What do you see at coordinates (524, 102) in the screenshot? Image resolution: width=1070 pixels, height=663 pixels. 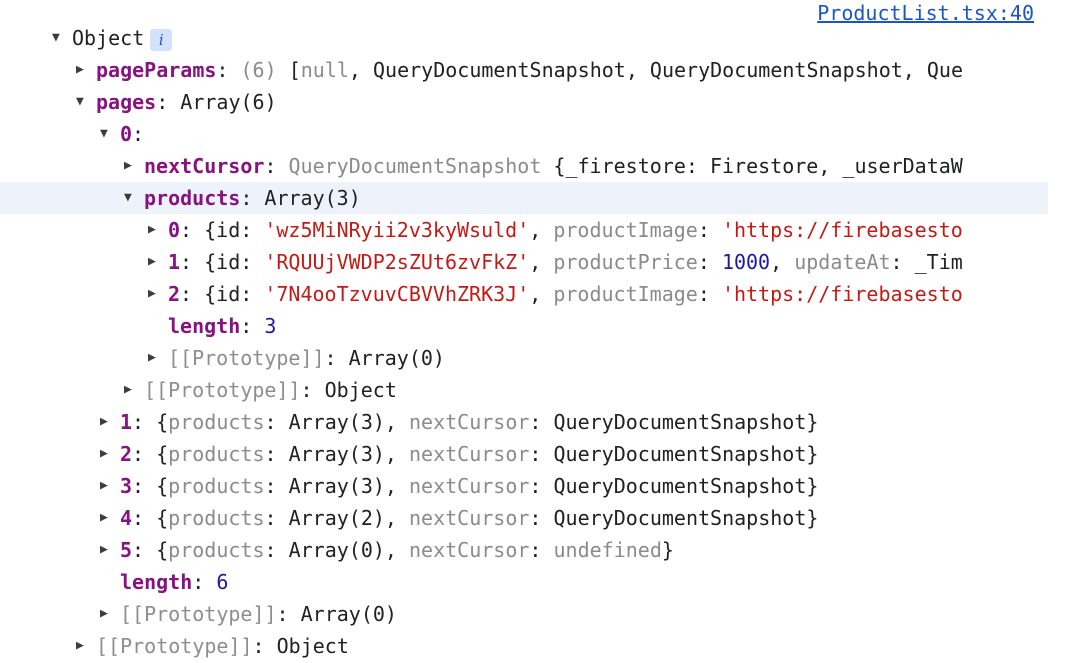 I see `pages-row: ▼ pages: Array(6)` at bounding box center [524, 102].